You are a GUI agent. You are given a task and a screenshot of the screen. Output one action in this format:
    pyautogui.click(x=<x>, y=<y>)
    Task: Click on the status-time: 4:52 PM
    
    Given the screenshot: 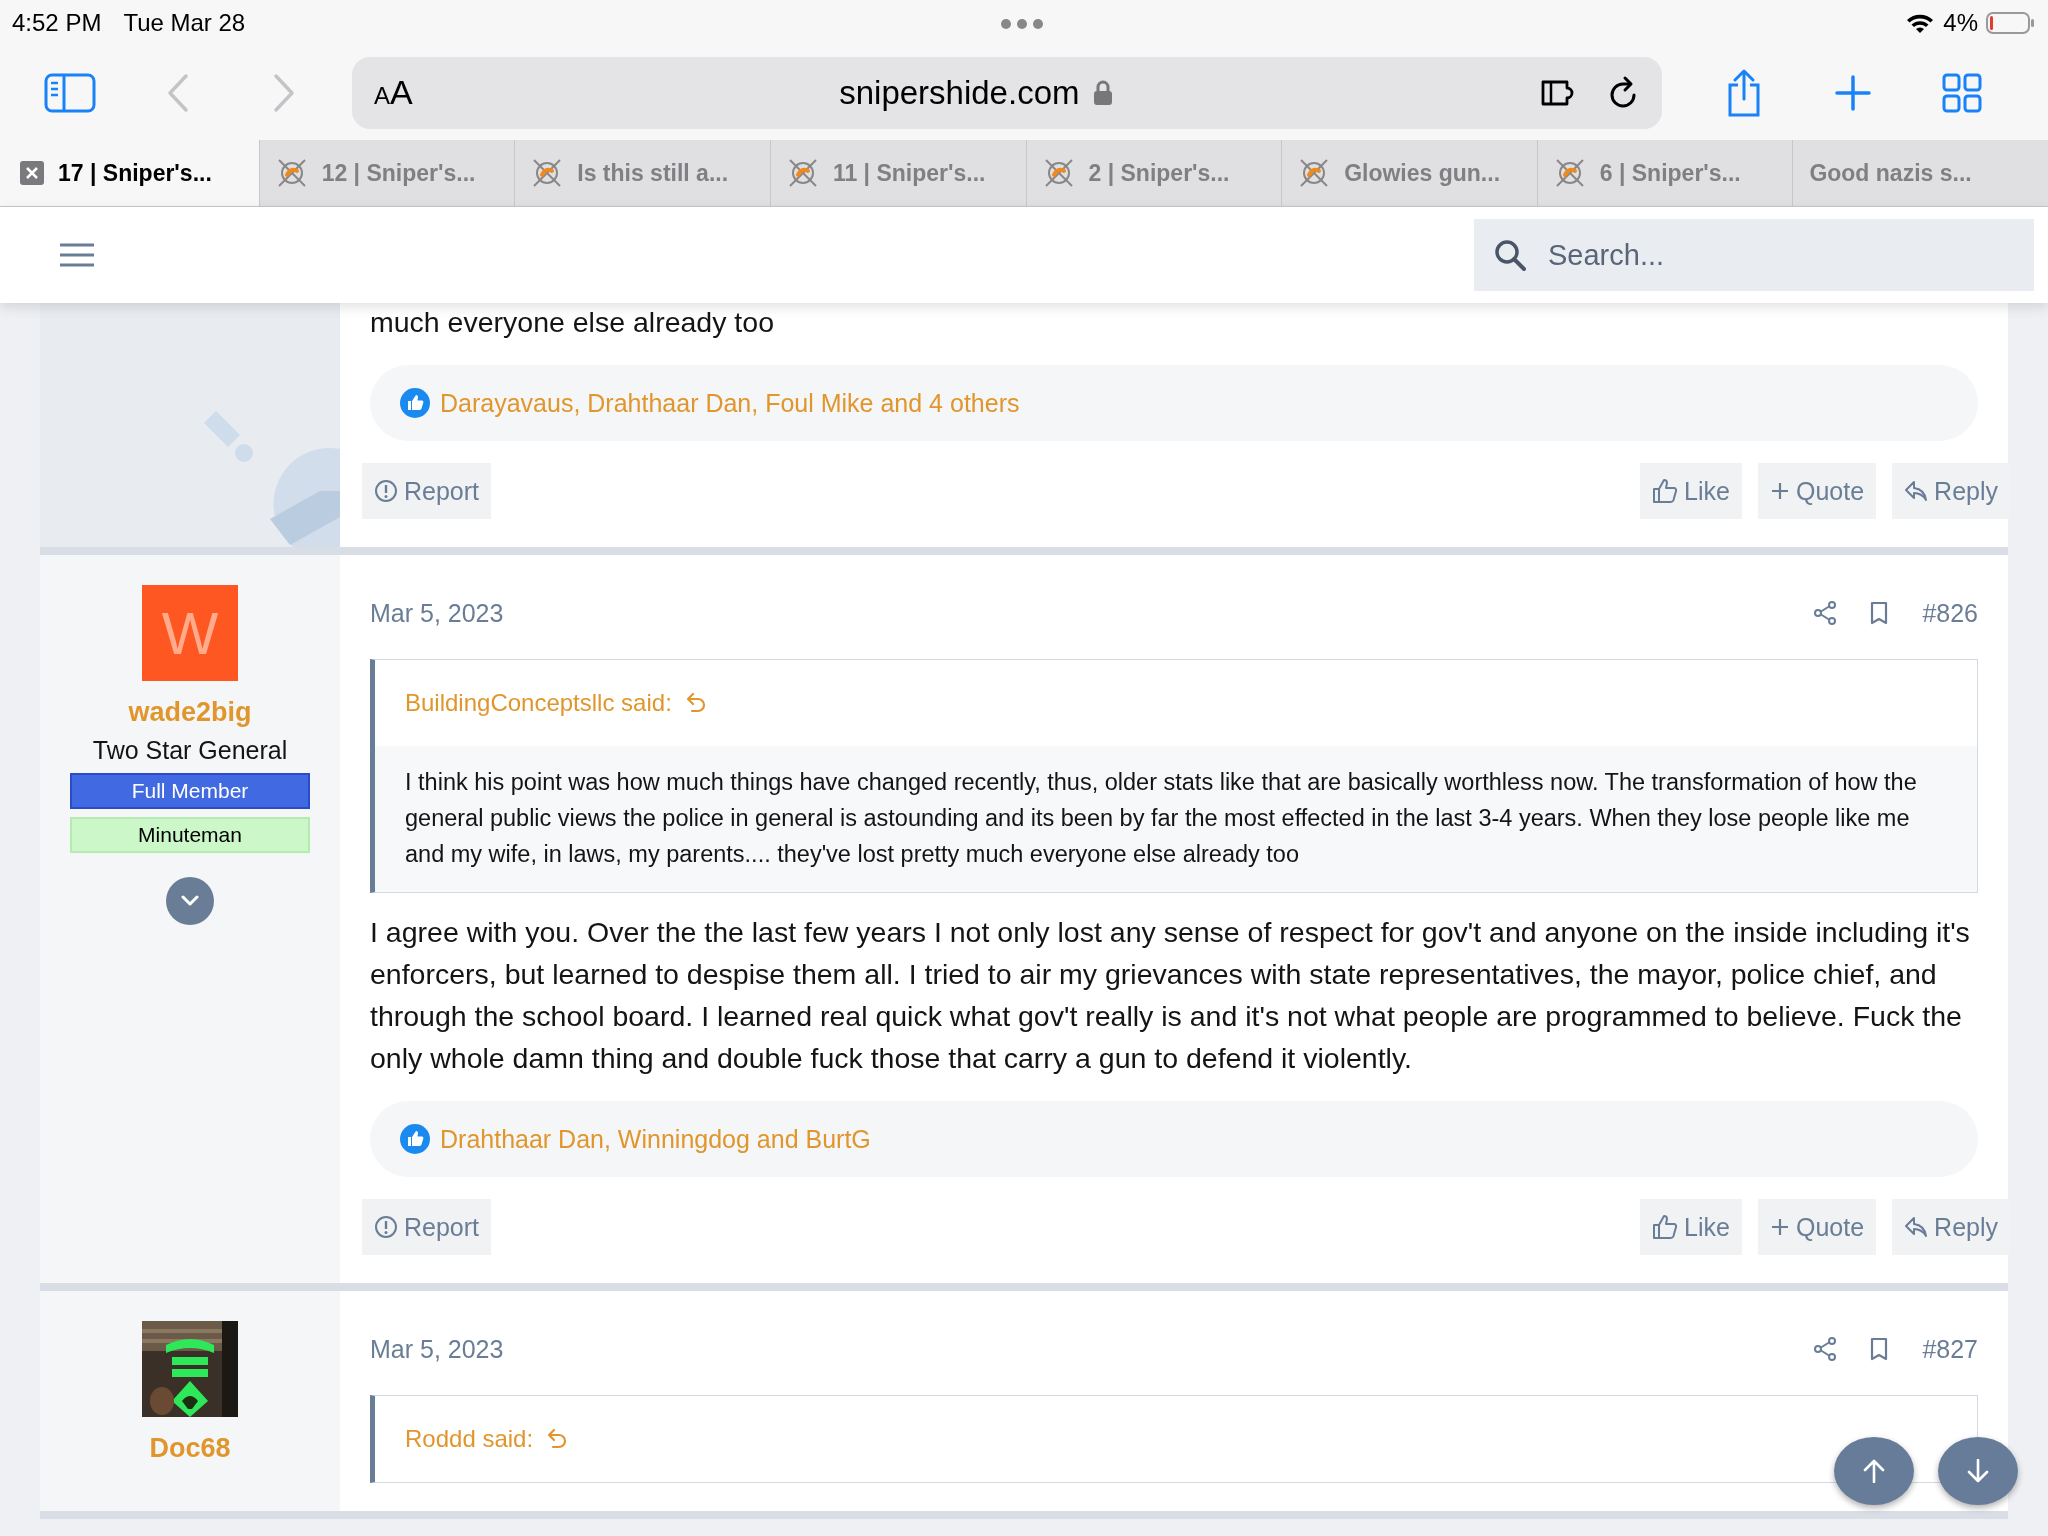 What is the action you would take?
    pyautogui.click(x=57, y=22)
    